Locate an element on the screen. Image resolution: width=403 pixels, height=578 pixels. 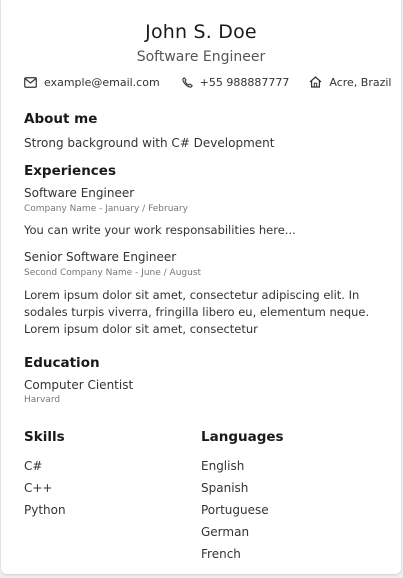
skills-list: C# C++ Python is located at coordinates (45, 492).